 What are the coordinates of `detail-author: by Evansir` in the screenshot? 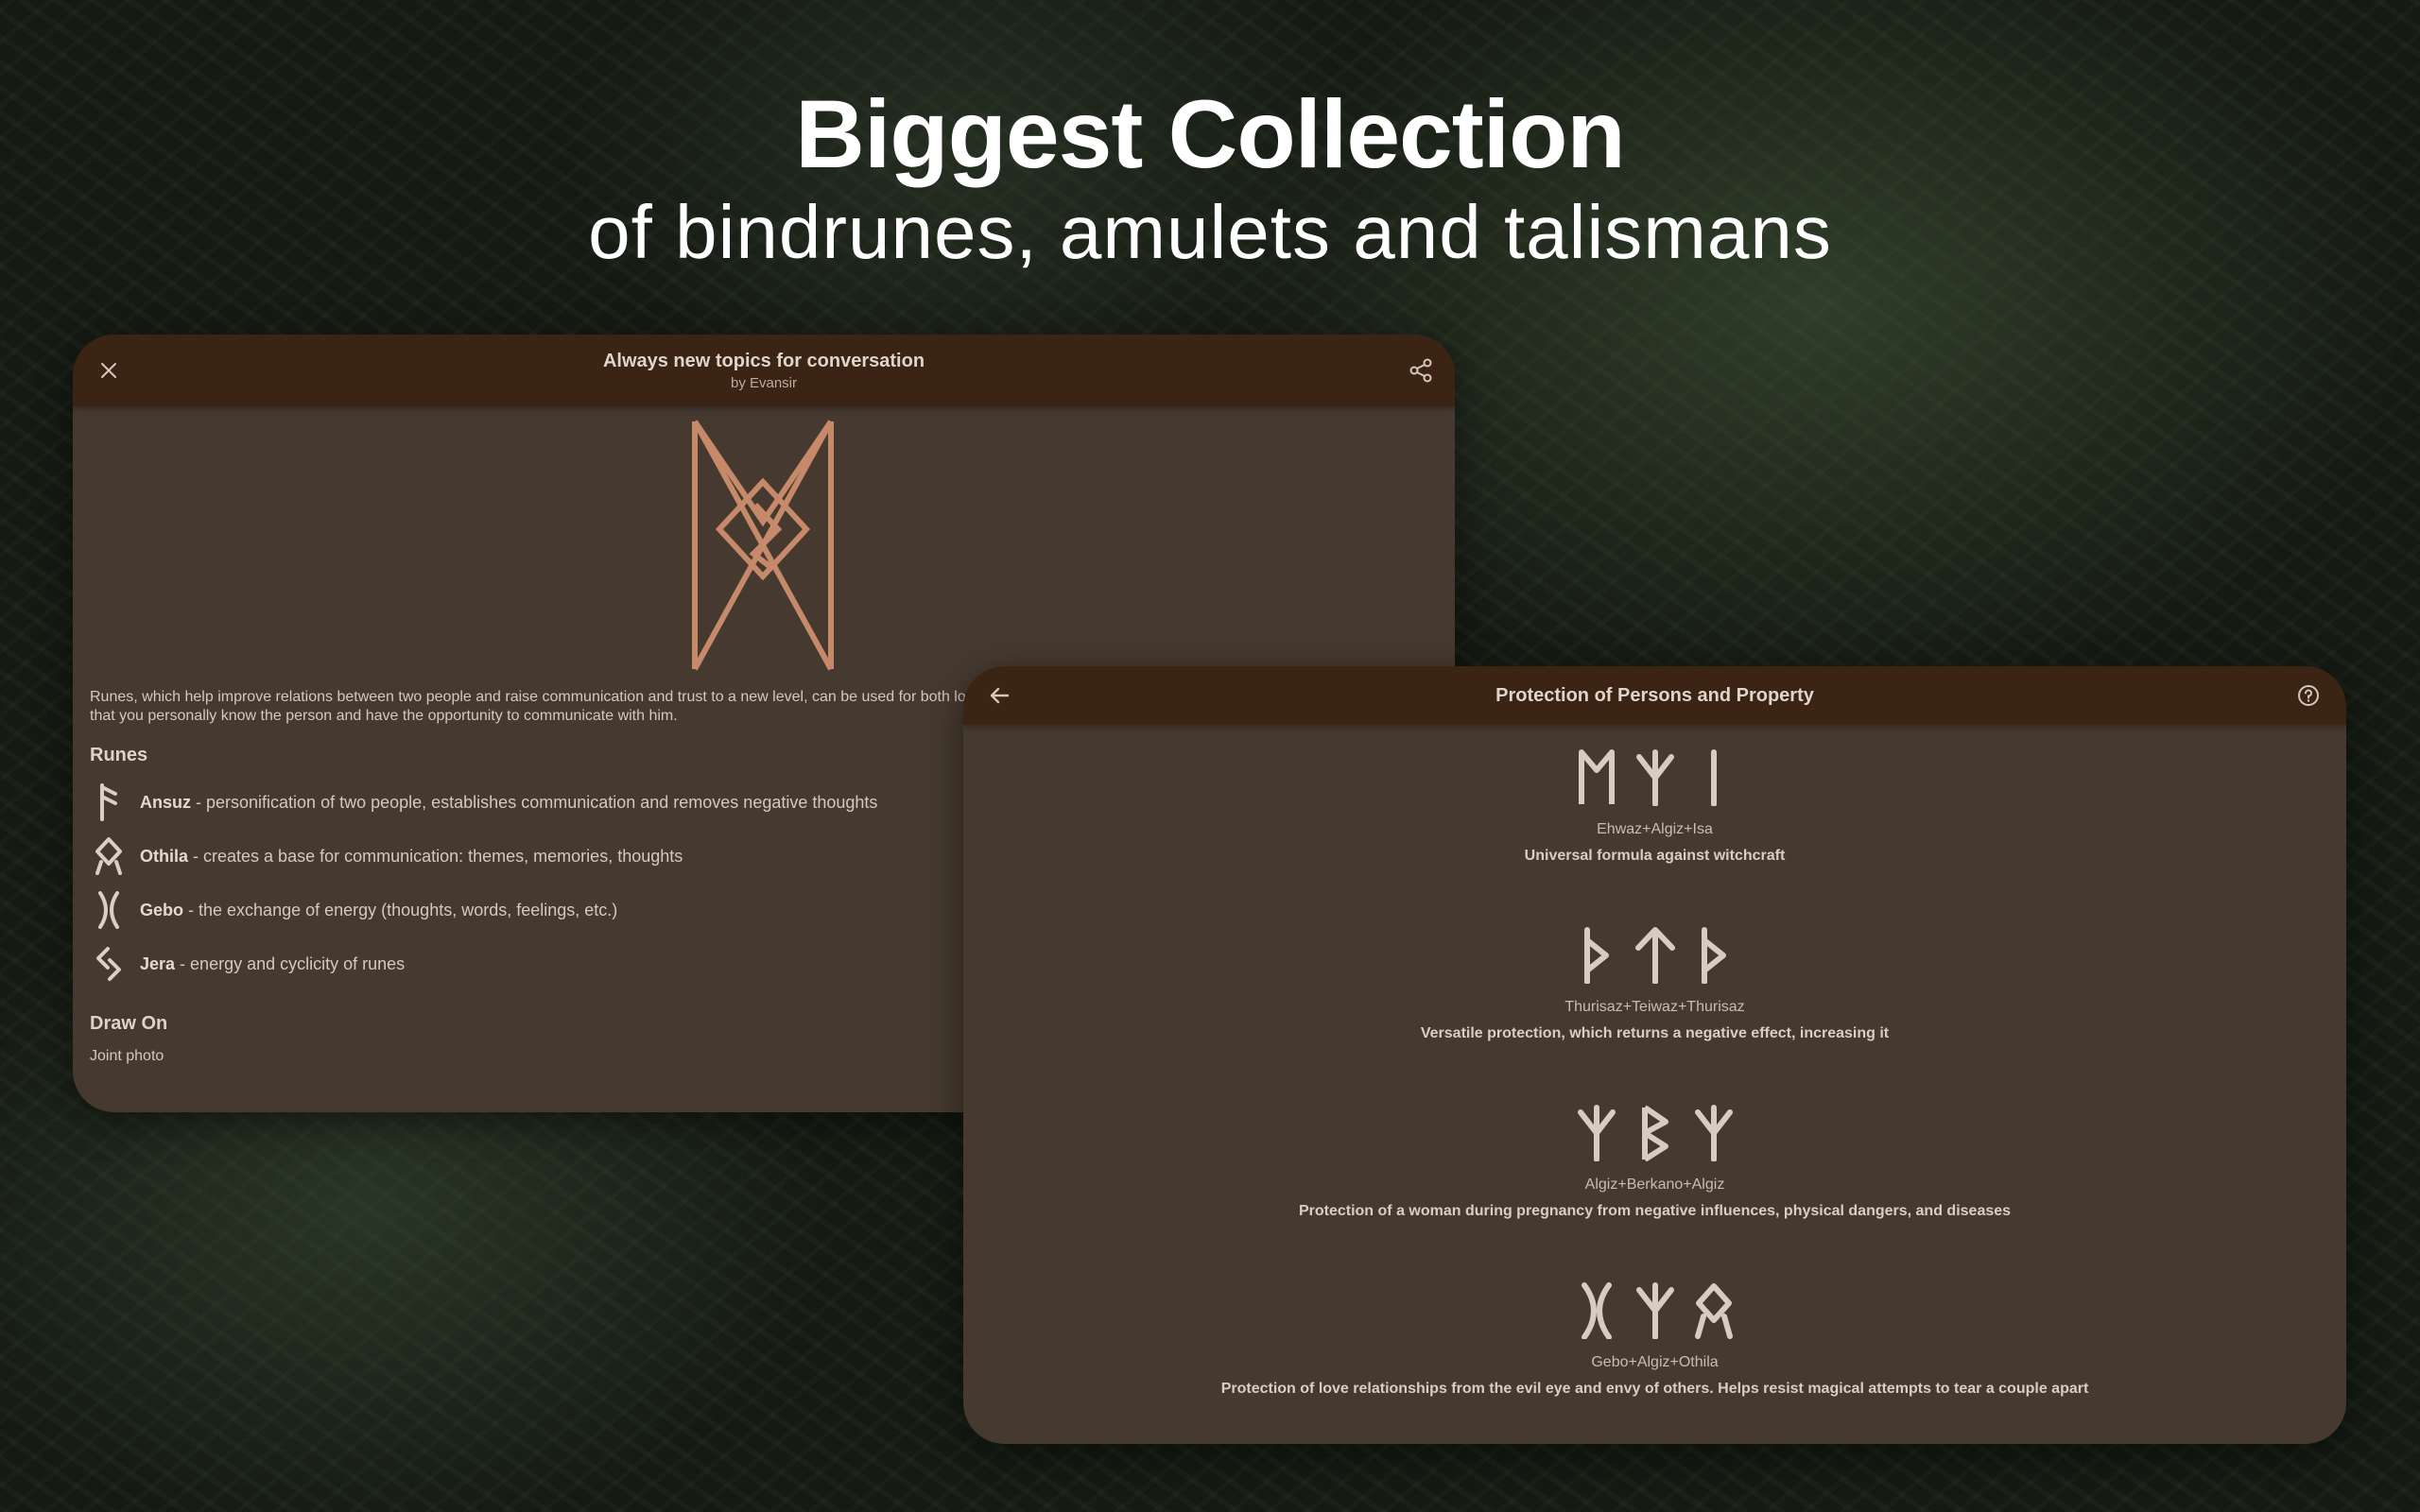 It's located at (764, 383).